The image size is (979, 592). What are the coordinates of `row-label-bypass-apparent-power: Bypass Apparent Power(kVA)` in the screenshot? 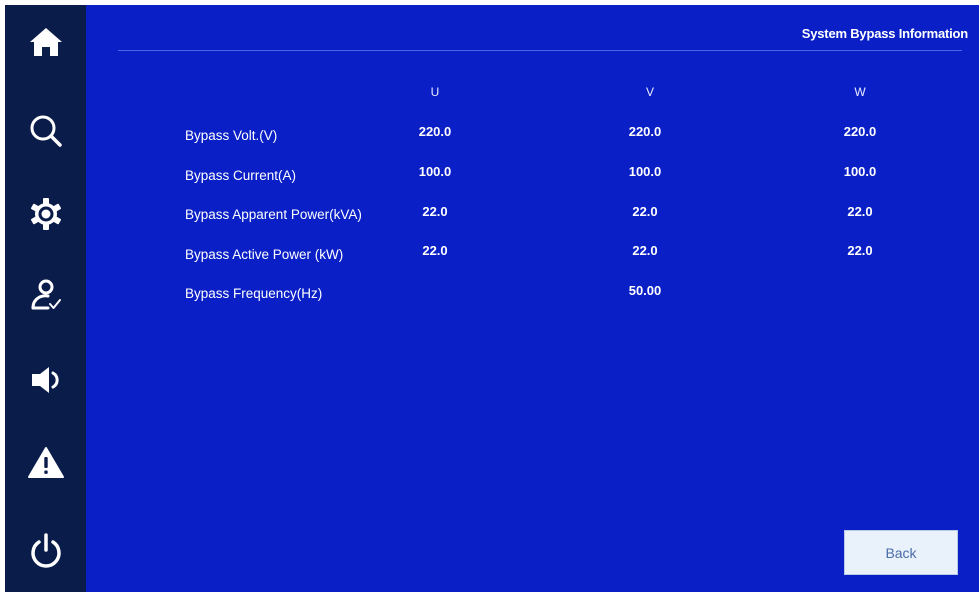 It's located at (273, 214).